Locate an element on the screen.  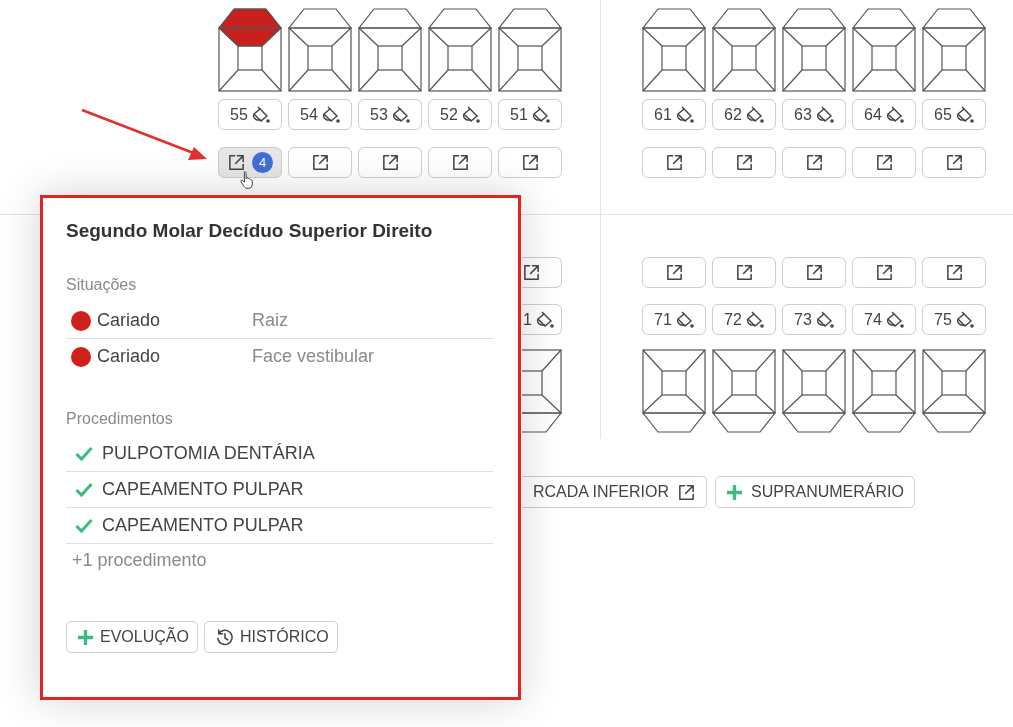
tooth-number-button: 73 is located at coordinates (814, 319).